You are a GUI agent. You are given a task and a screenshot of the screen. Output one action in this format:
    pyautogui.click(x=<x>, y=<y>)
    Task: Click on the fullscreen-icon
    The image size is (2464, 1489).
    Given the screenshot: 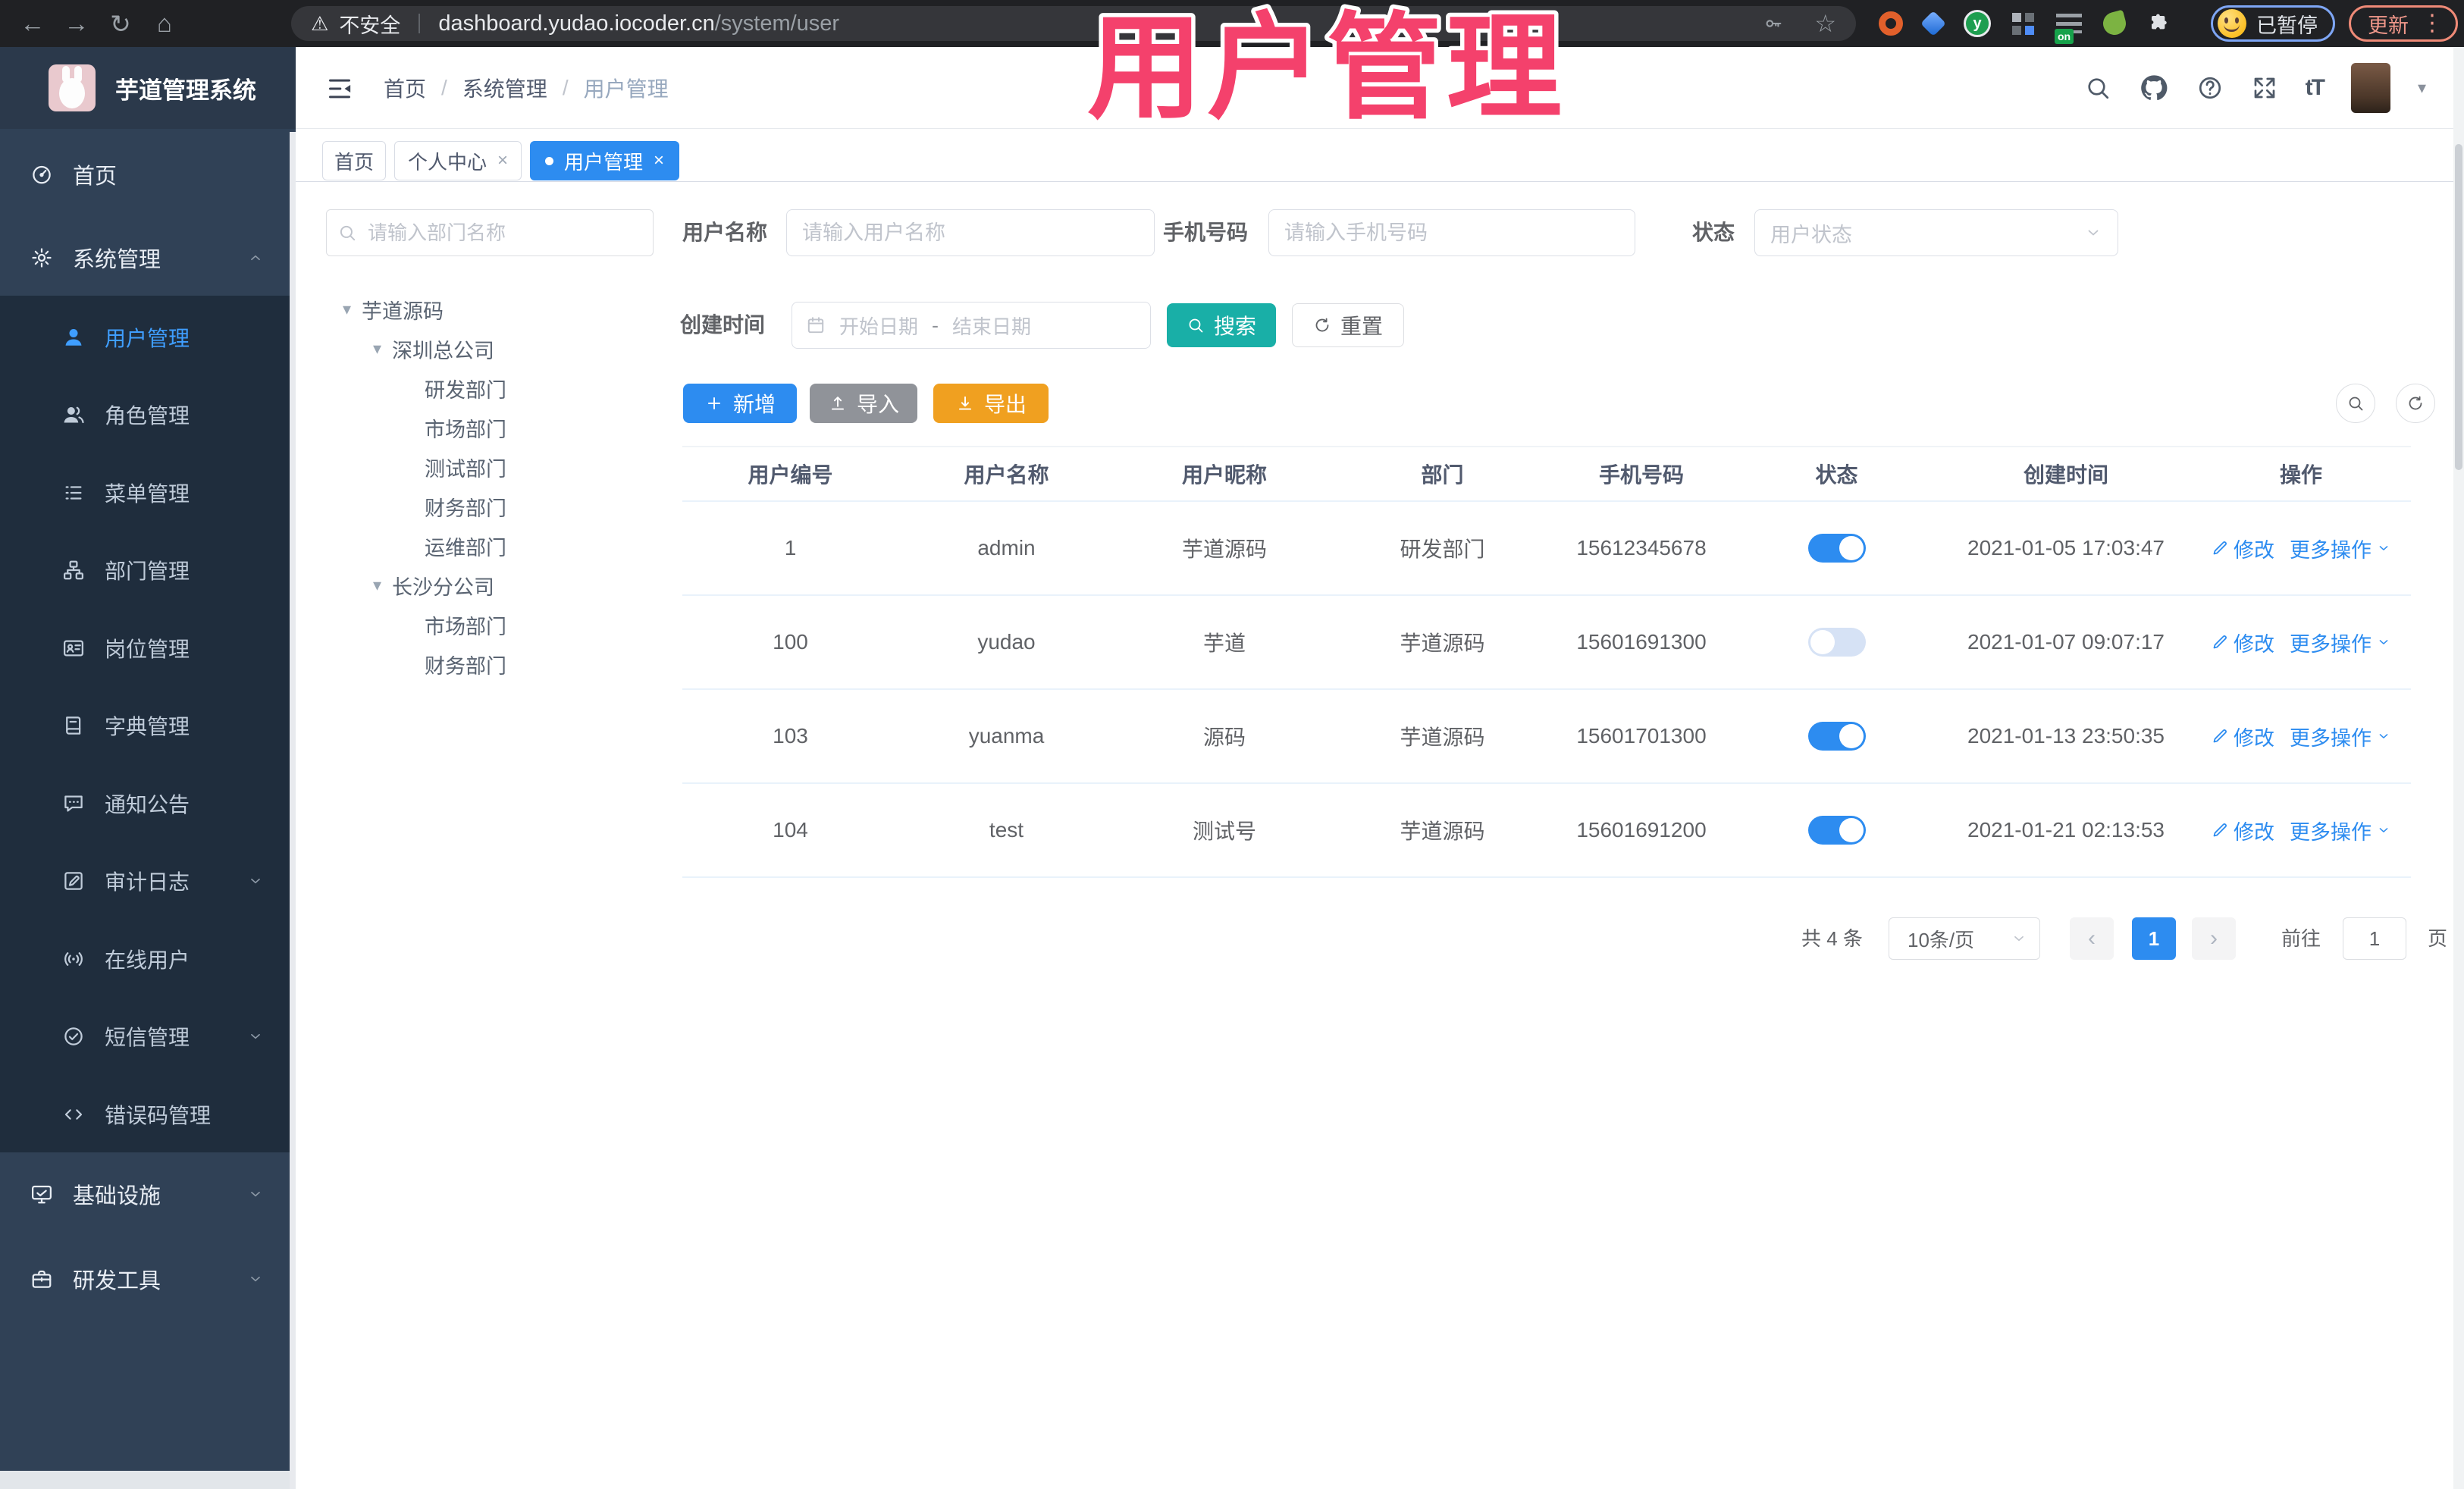 What is the action you would take?
    pyautogui.click(x=2264, y=88)
    